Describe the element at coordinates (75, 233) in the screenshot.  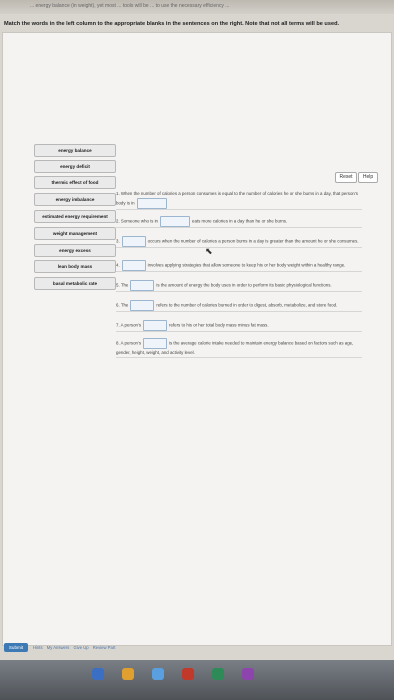
I see `term-weight-management: weight management` at that location.